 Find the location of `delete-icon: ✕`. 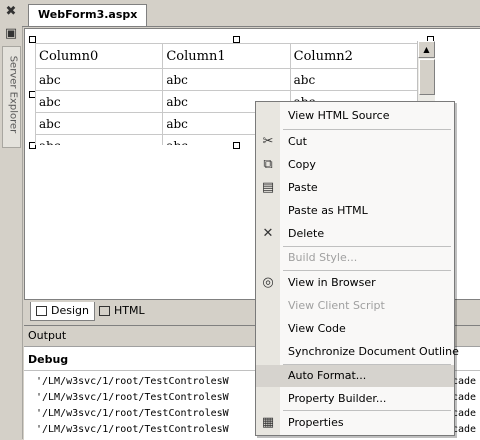

delete-icon: ✕ is located at coordinates (268, 233).